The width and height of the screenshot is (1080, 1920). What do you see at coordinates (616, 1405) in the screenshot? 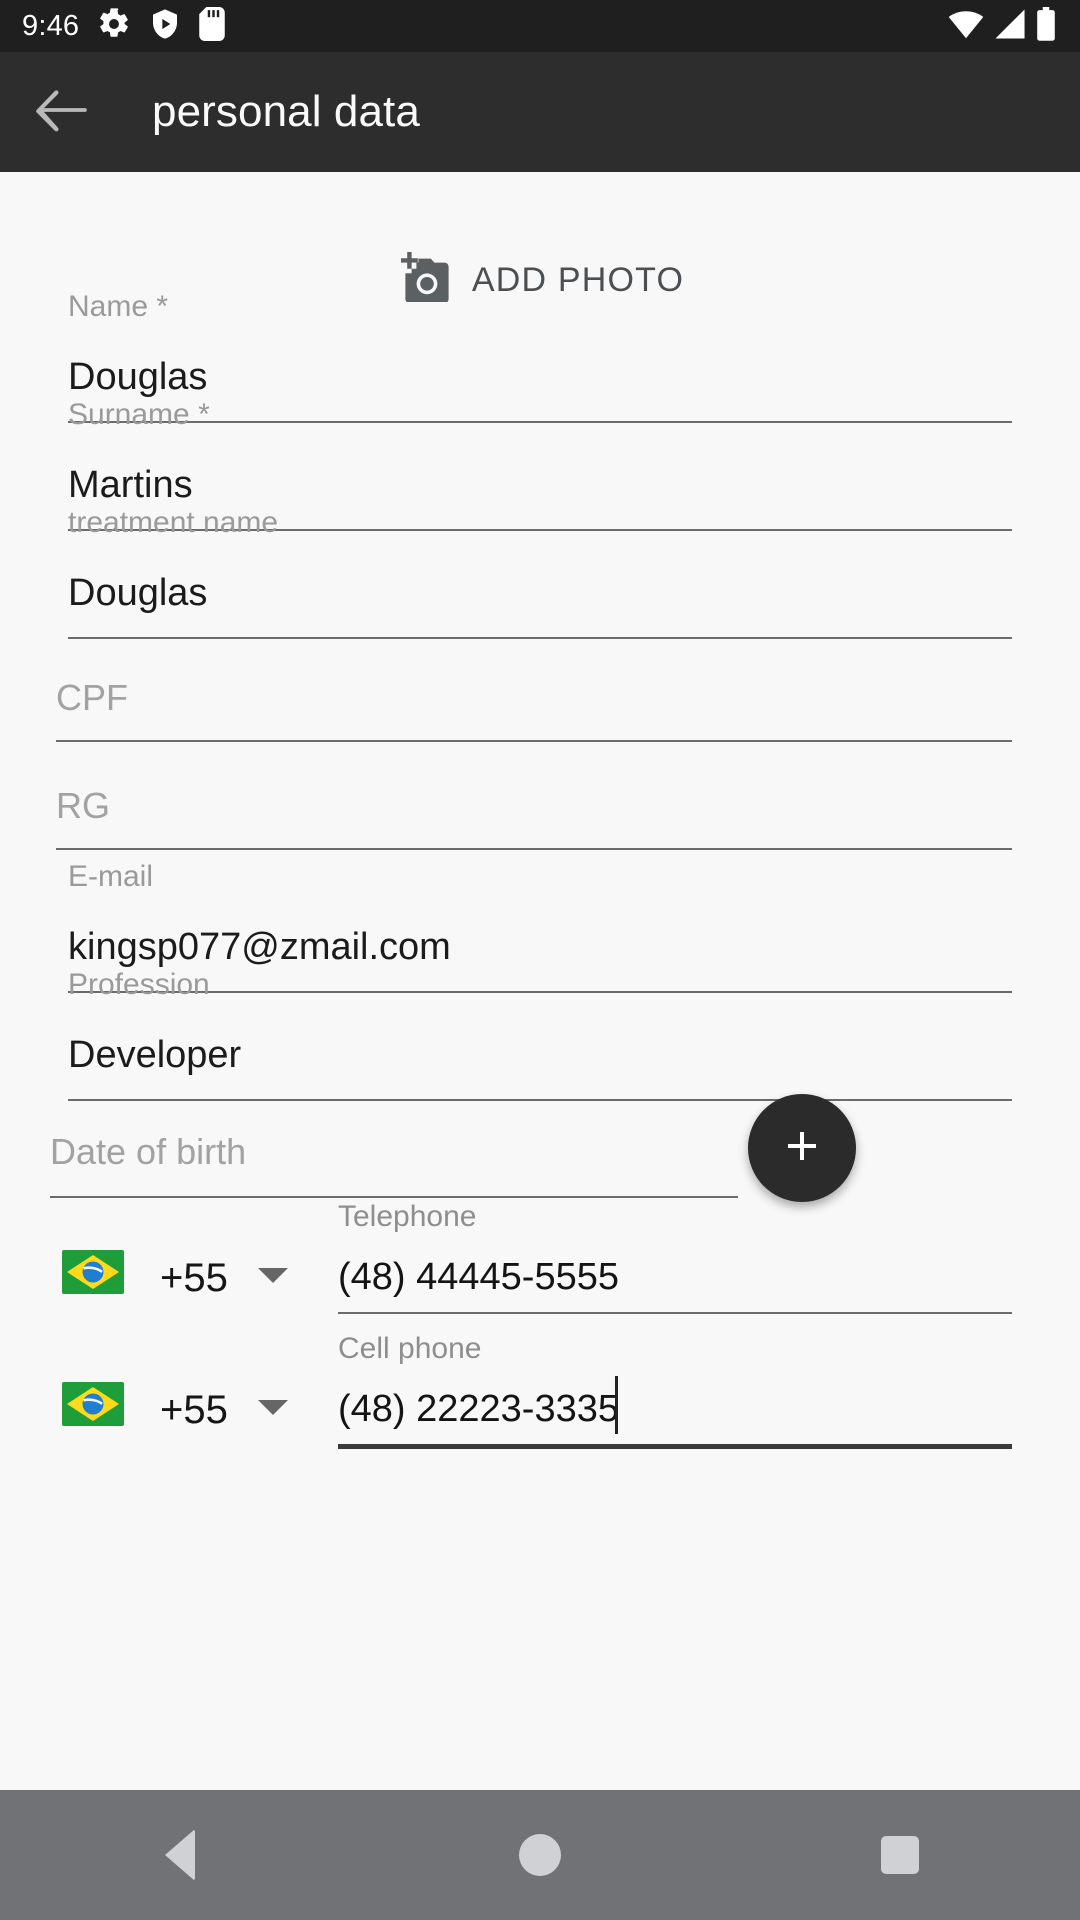
I see `text-input-cursor` at bounding box center [616, 1405].